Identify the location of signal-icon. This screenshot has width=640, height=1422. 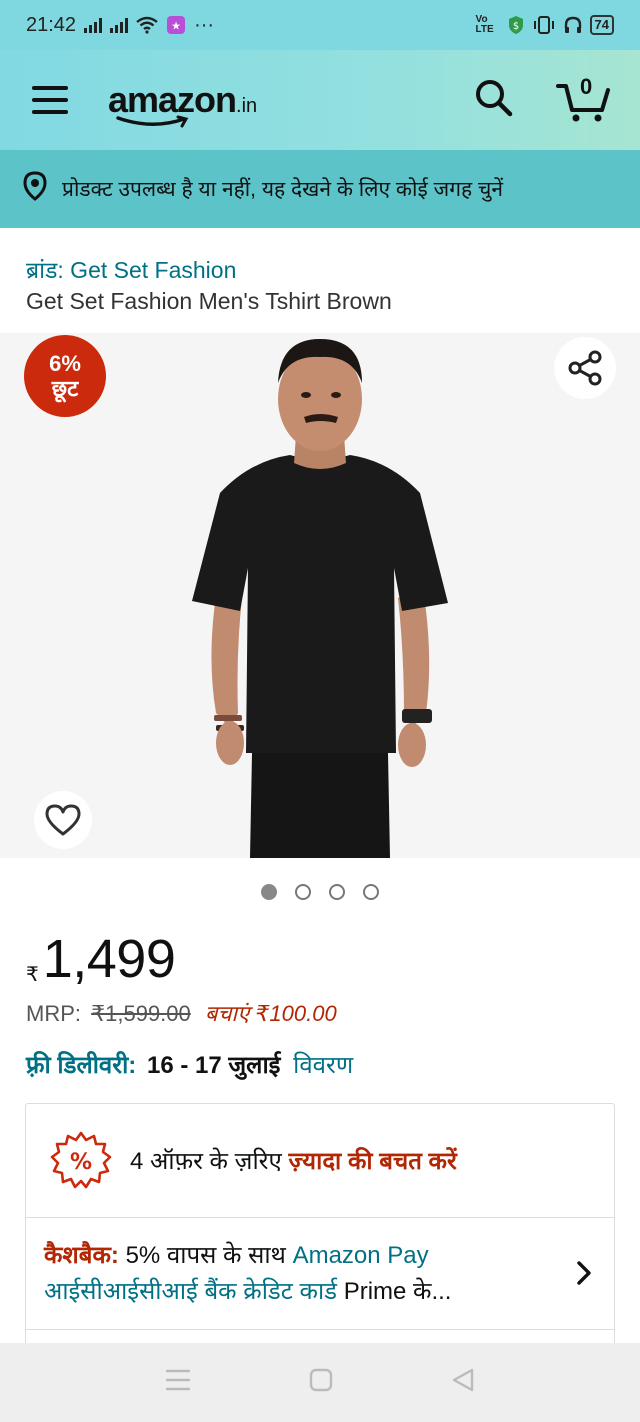
(93, 25).